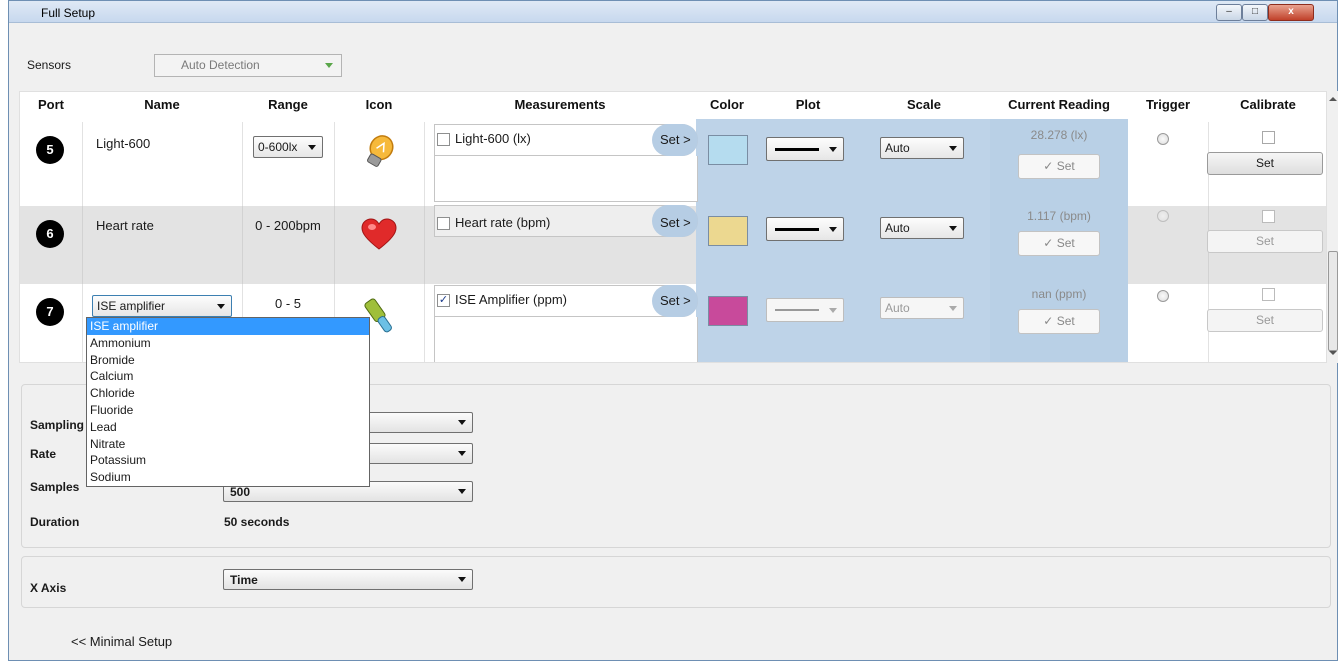 This screenshot has height=661, width=1338. I want to click on dropdown-option: Bromide, so click(228, 360).